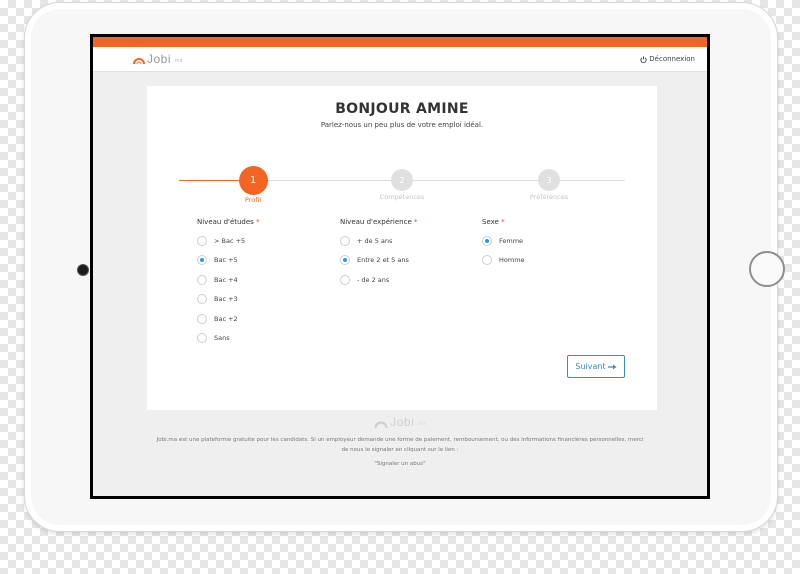 This screenshot has height=574, width=800. I want to click on report-abuse-link: "Signaler un abus", so click(400, 464).